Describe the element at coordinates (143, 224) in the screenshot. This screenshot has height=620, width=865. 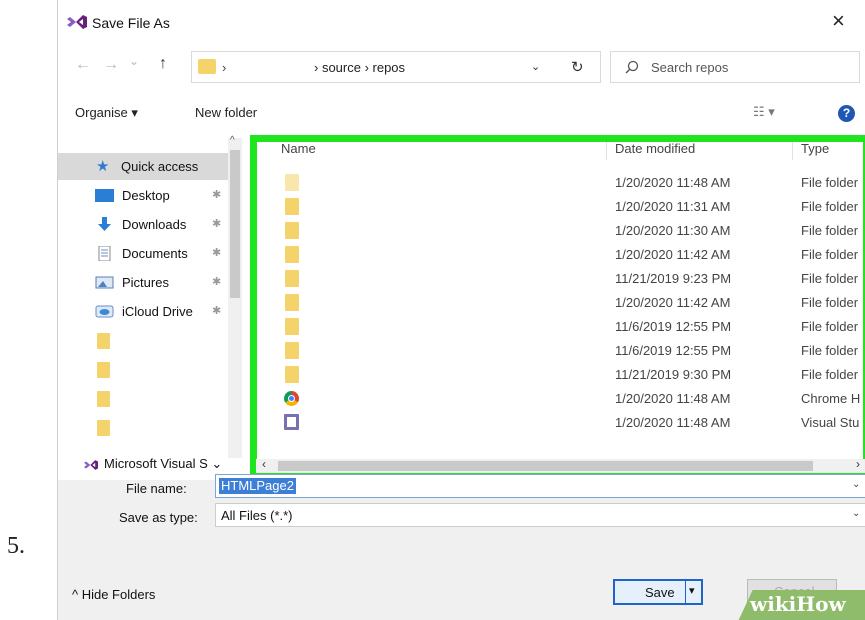
I see `sidebar-item-downloads: Downloads ✱` at that location.